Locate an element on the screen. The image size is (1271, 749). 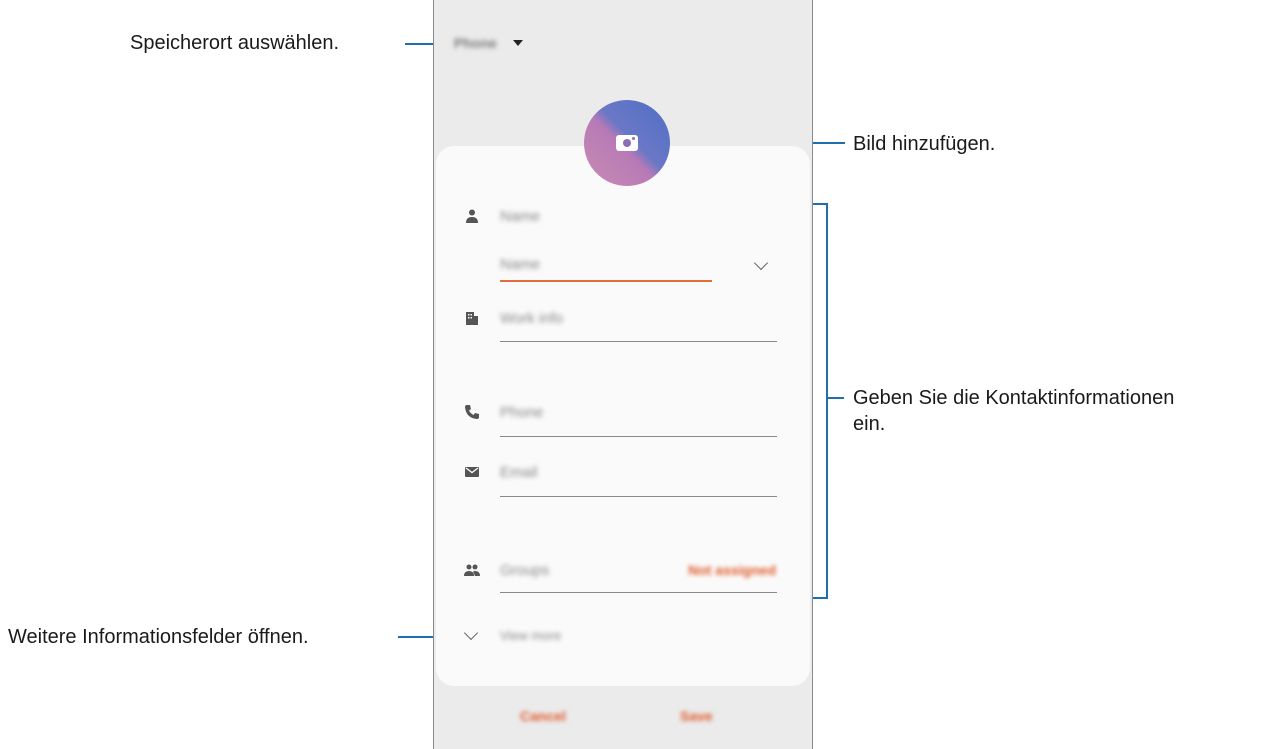
callout-contact-info: Geben Sie die Kontaktinformationen ein. is located at coordinates (1014, 411).